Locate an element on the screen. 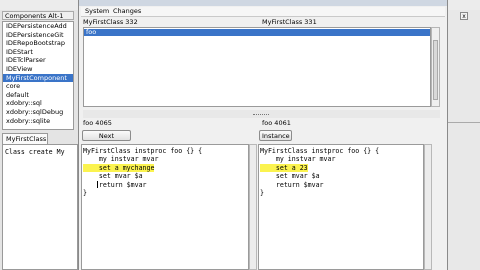  list-item: default is located at coordinates (38, 95).